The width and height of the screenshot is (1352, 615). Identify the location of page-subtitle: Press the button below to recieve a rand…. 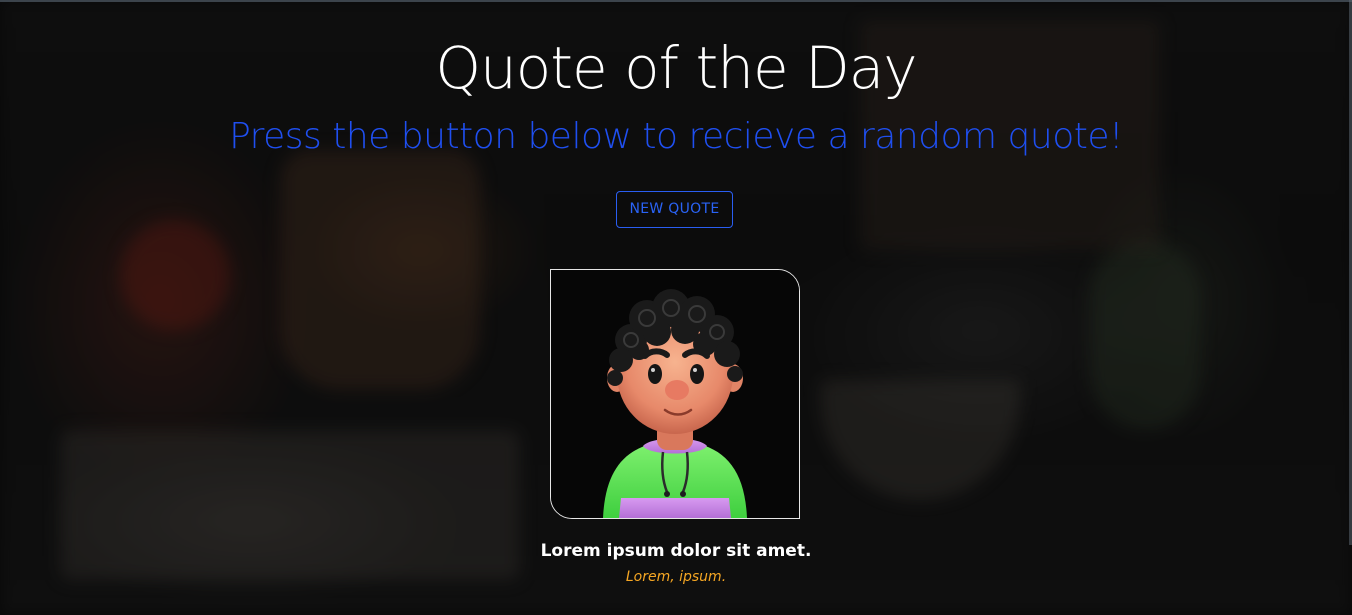
(676, 136).